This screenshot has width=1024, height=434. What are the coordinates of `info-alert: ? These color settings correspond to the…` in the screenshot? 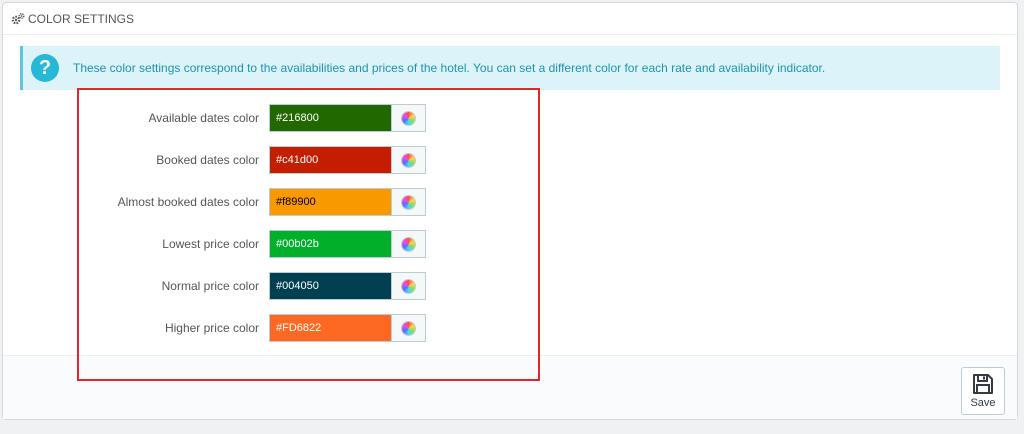 It's located at (510, 68).